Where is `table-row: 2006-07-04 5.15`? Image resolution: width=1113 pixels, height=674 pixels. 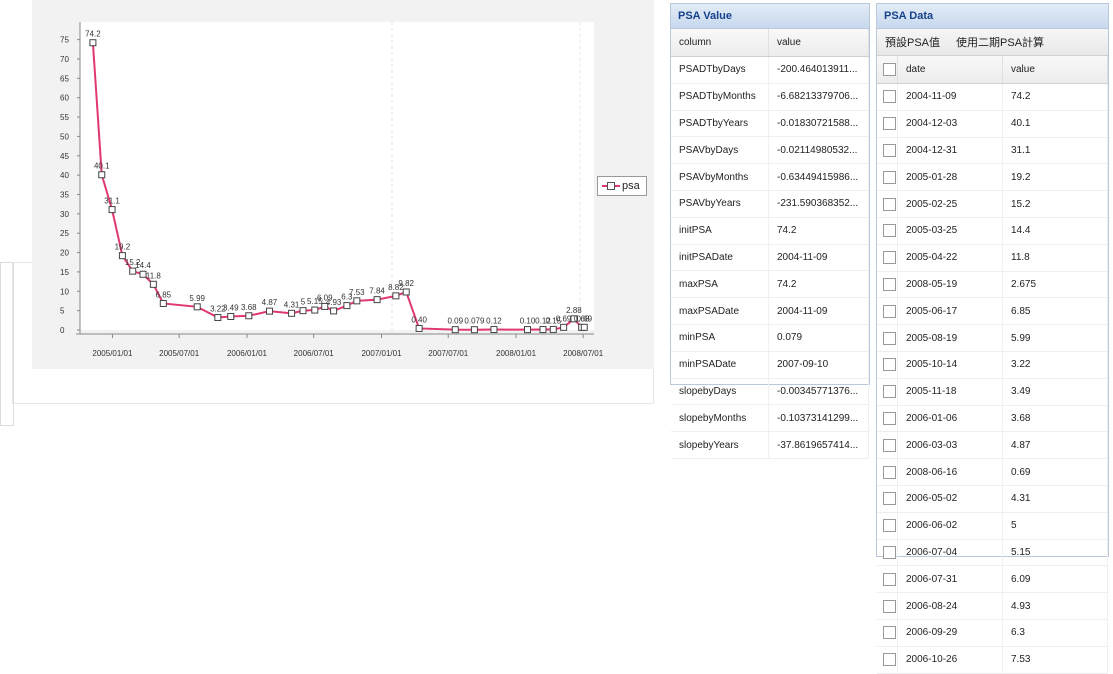
table-row: 2006-07-04 5.15 is located at coordinates (992, 553).